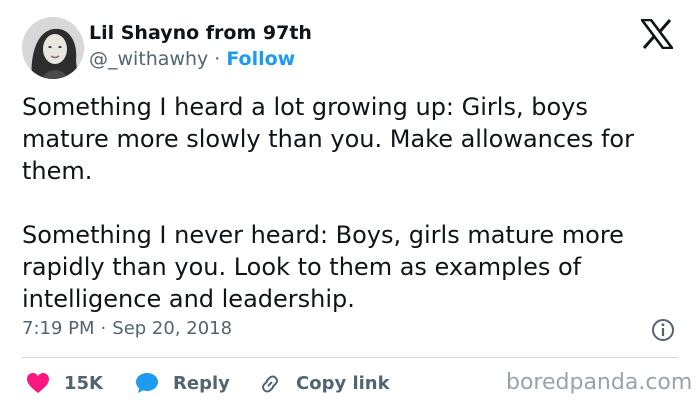  Describe the element at coordinates (599, 382) in the screenshot. I see `watermark: boredpanda.com` at that location.